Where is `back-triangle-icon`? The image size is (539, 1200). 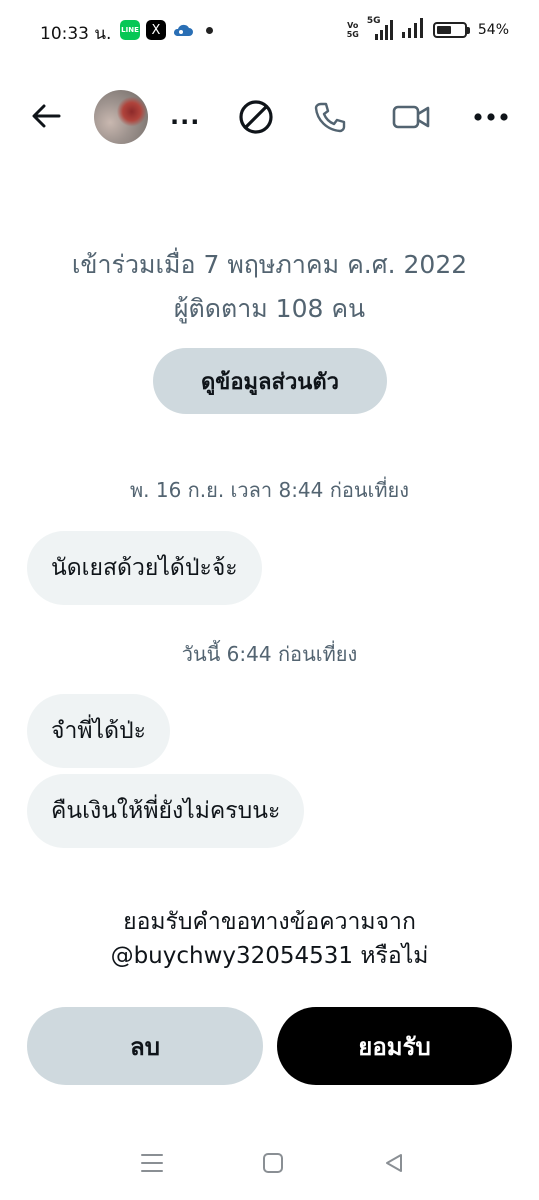 back-triangle-icon is located at coordinates (394, 1163).